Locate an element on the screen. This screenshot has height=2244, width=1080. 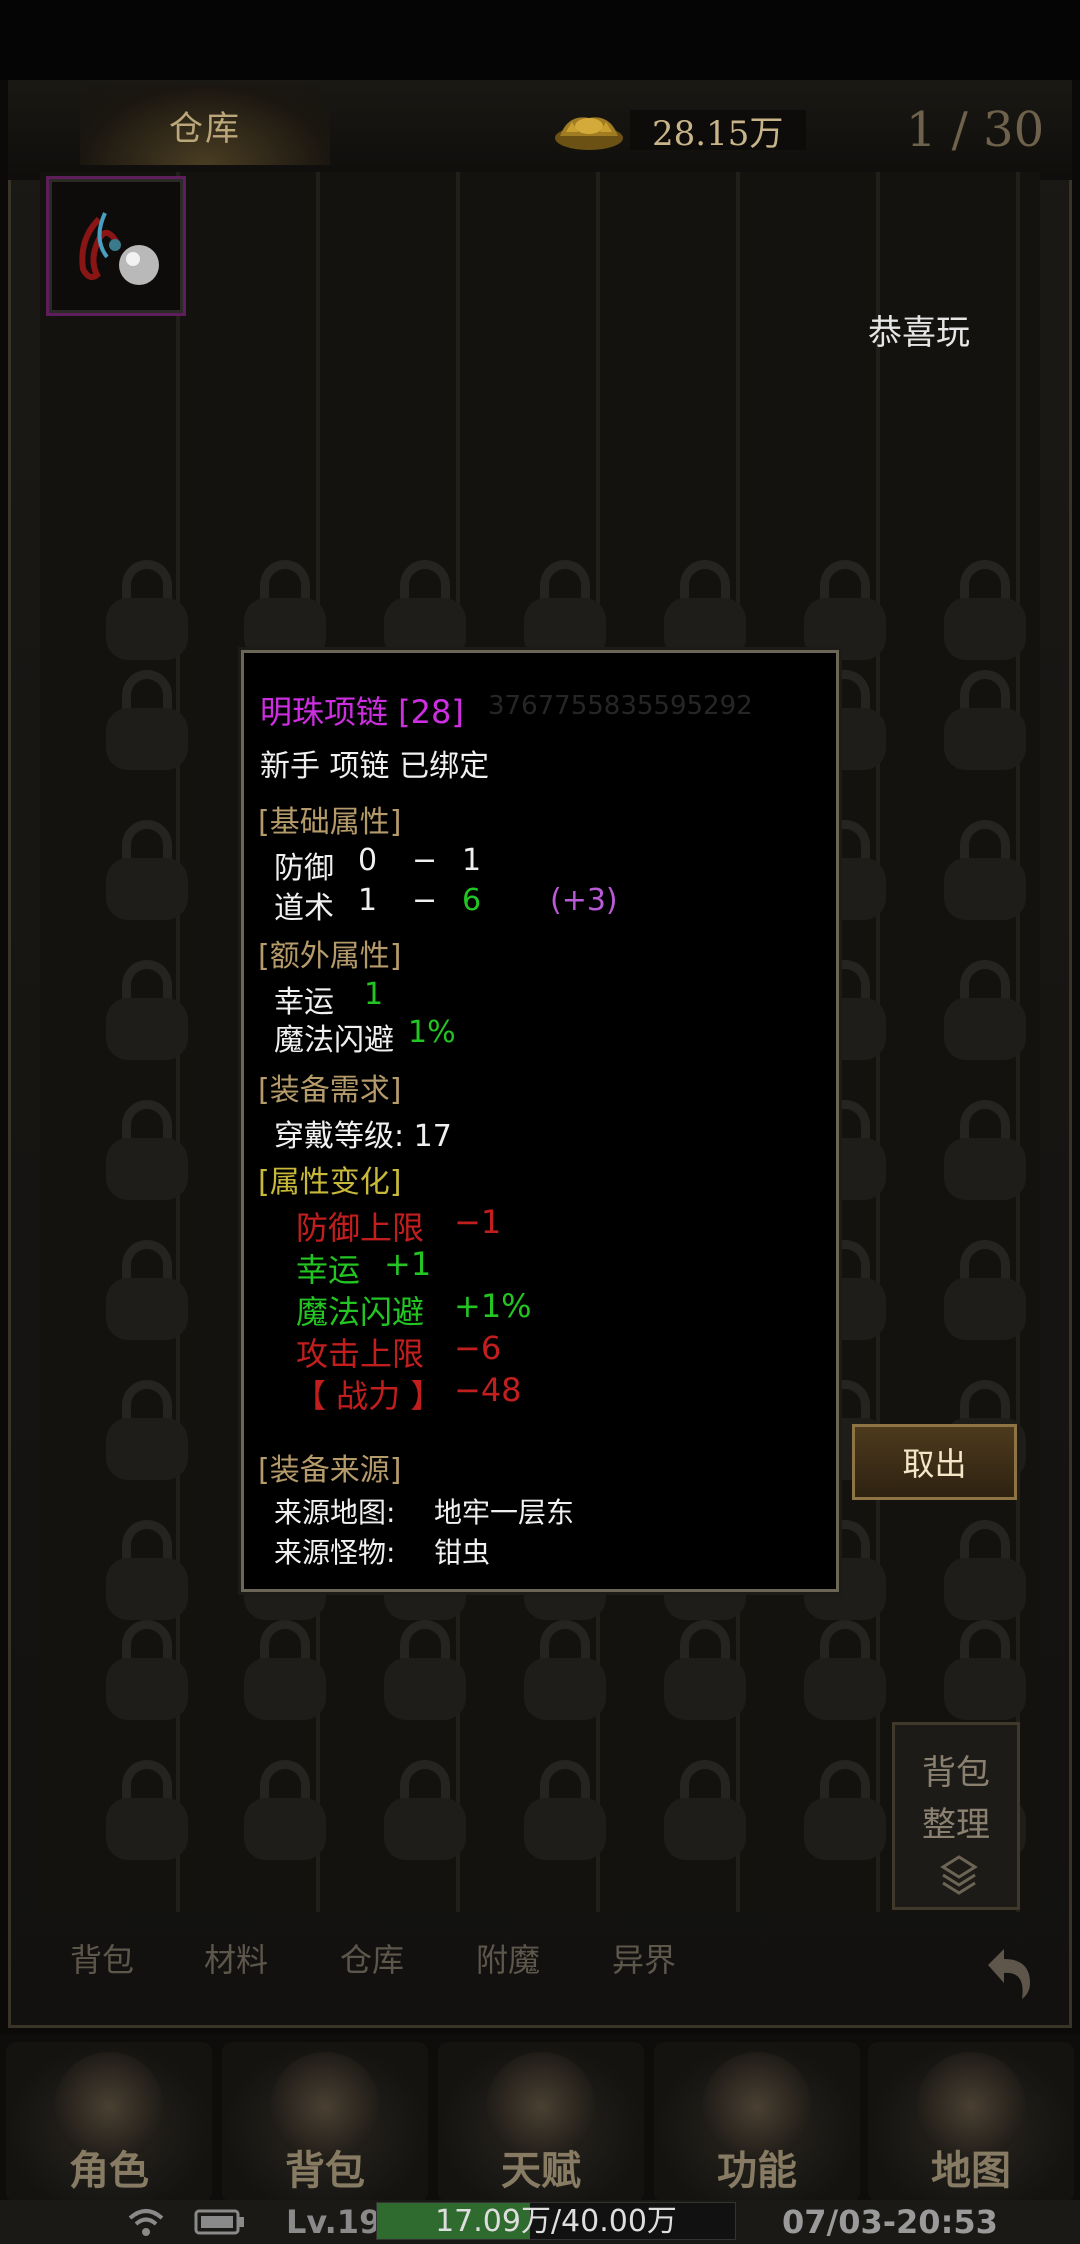
extra-attr-value: 1 is located at coordinates (374, 994).